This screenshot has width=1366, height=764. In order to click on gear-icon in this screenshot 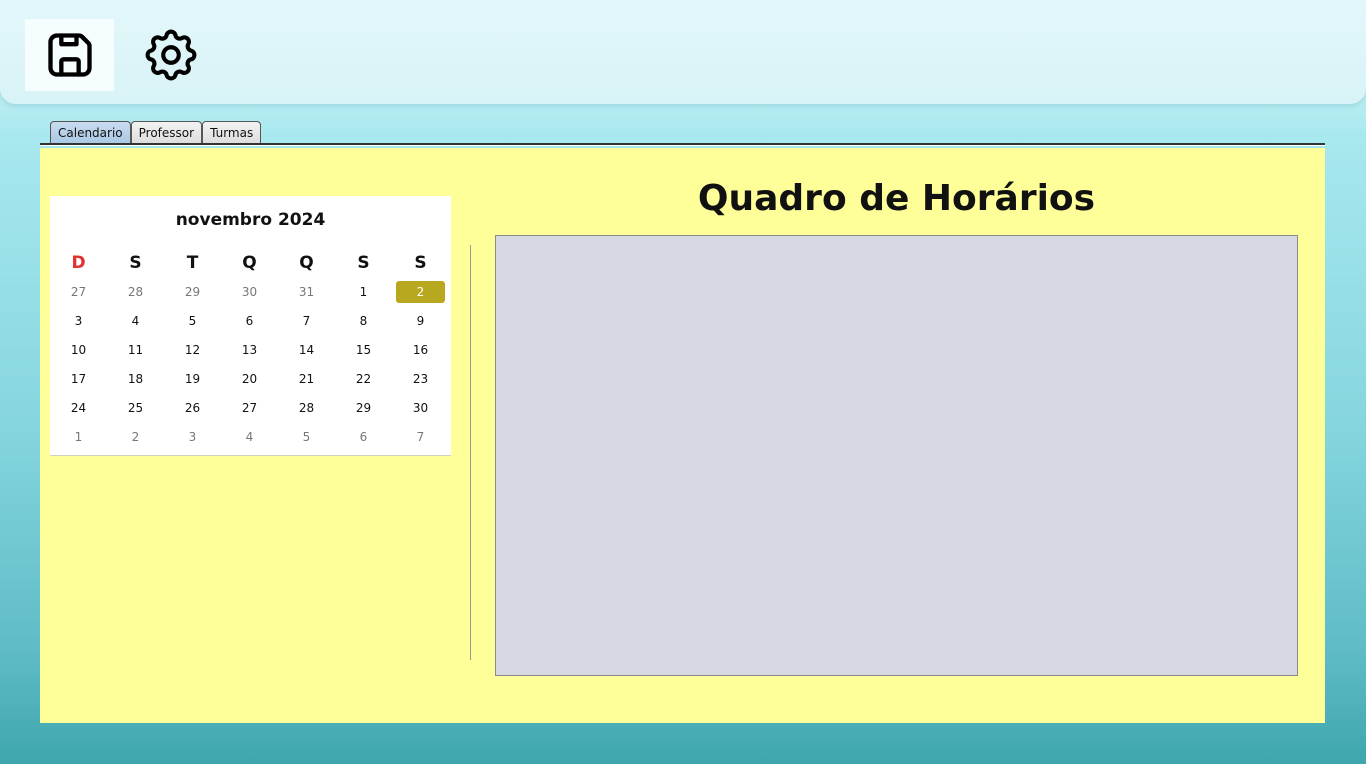, I will do `click(170, 55)`.